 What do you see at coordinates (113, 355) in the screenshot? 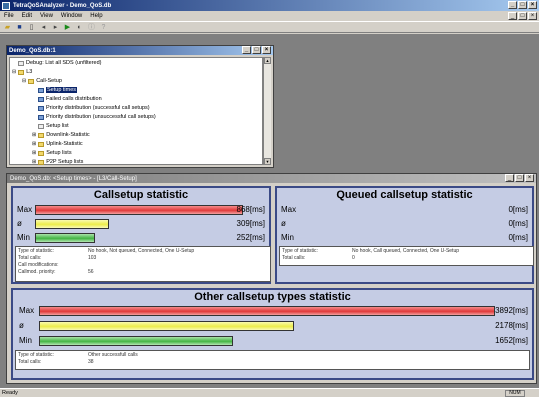
I see `info-value: Other successfull calls` at bounding box center [113, 355].